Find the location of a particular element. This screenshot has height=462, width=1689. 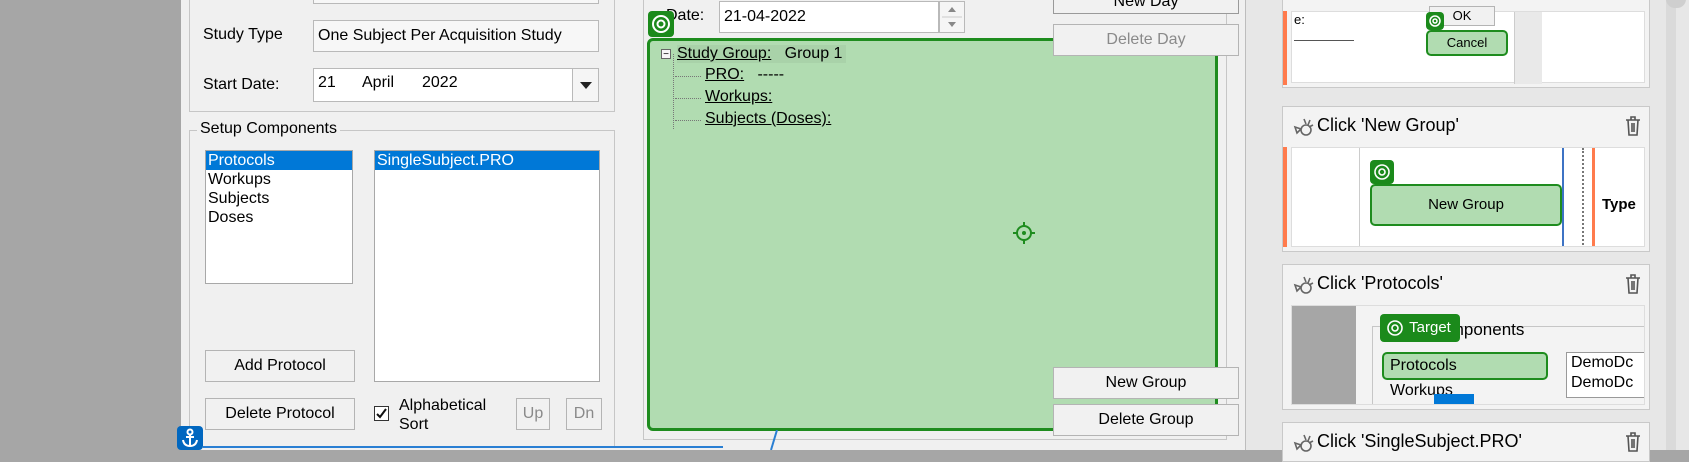

preview-cancel-button: Cancel is located at coordinates (1467, 43).